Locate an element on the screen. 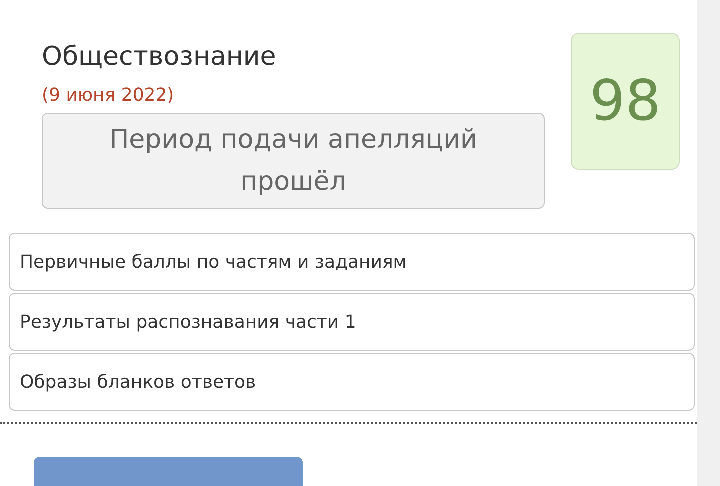 This screenshot has height=486, width=720. appeal-status-banner: Период подачи апелляций прошёл is located at coordinates (293, 161).